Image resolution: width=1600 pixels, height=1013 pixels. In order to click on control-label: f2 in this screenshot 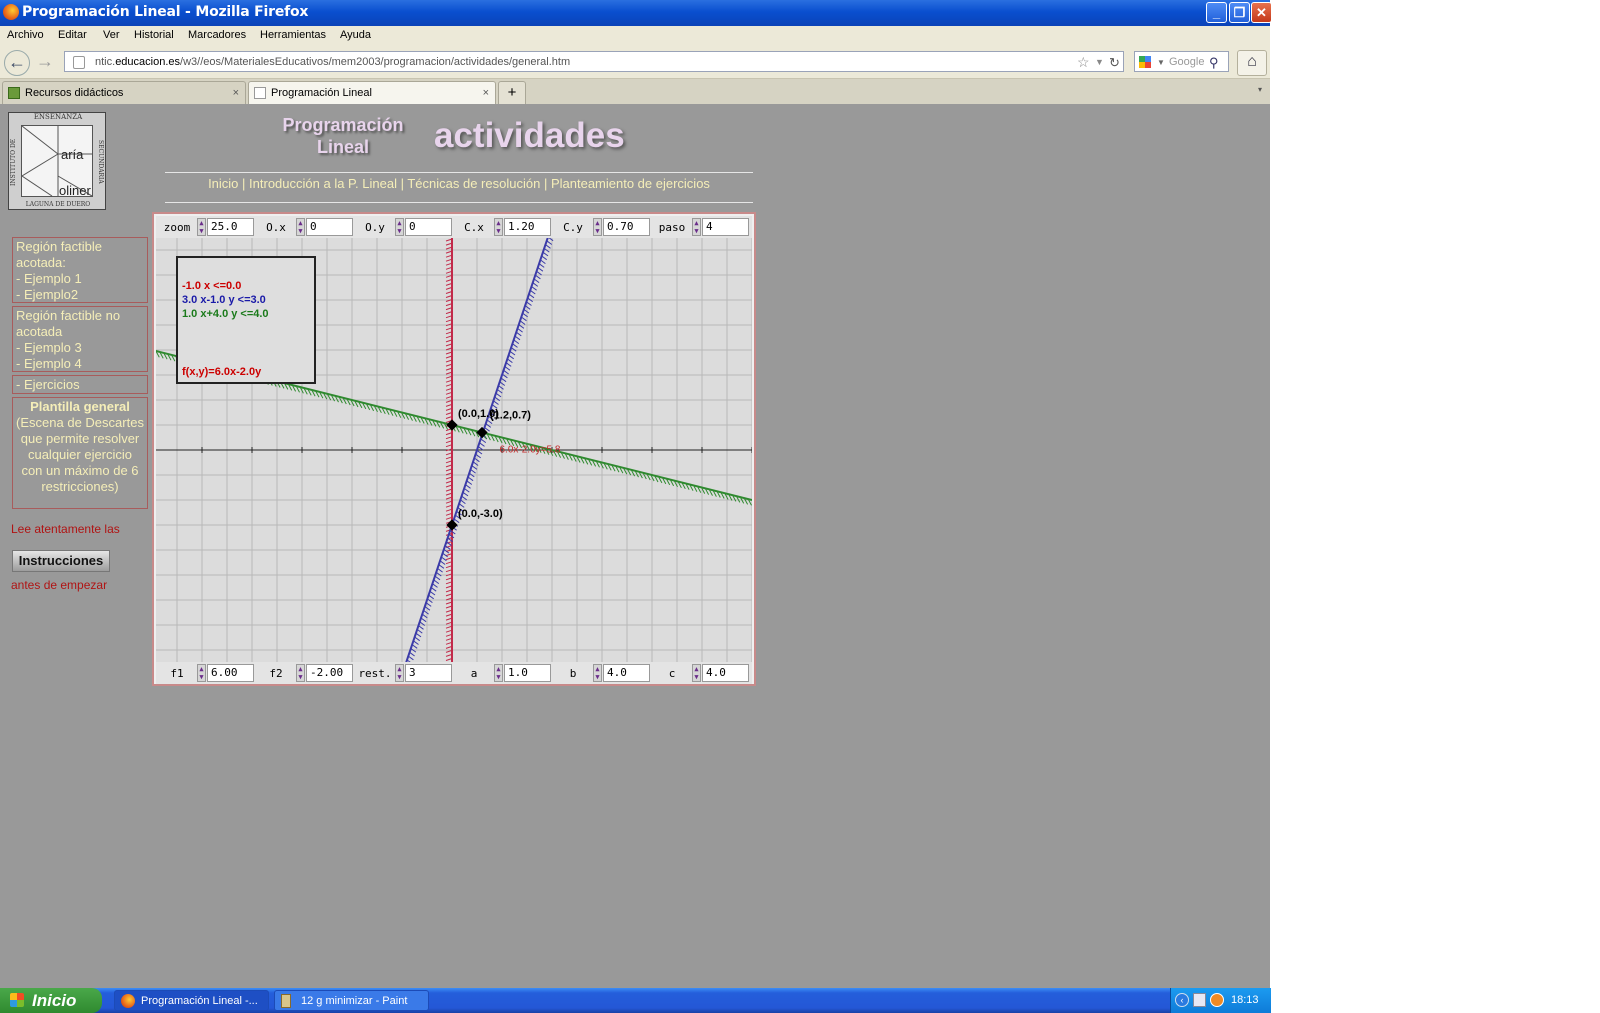, I will do `click(276, 673)`.